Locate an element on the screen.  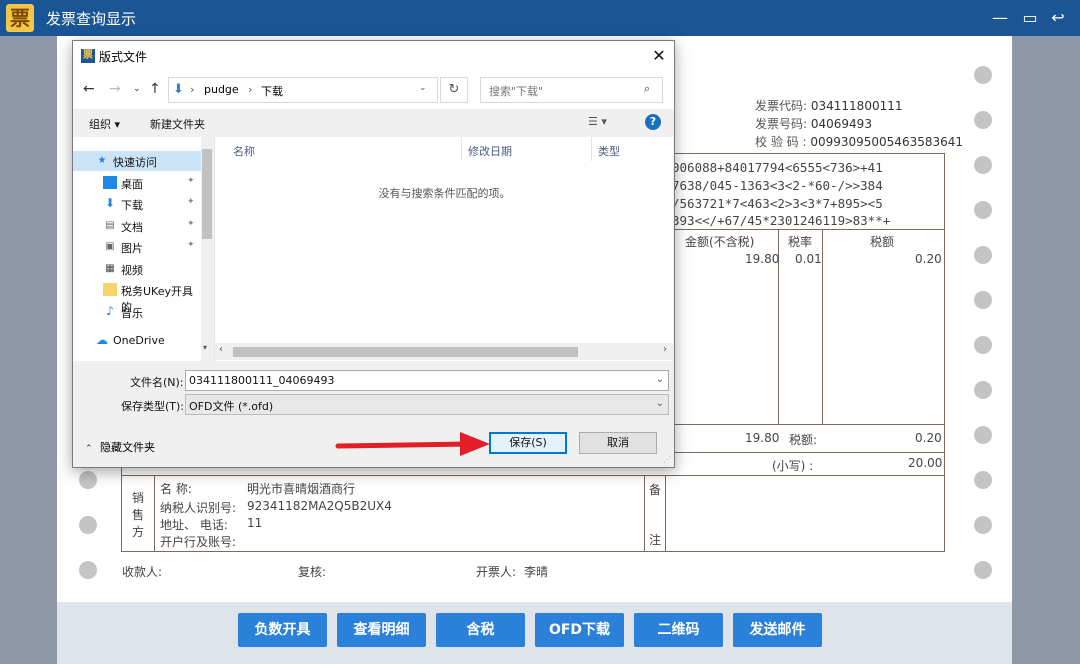
up-arrow-icon: ↑ is located at coordinates (155, 89).